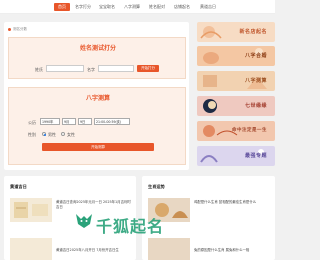 This screenshot has height=260, width=320. Describe the element at coordinates (85, 121) in the screenshot. I see `day-select: 9日` at that location.